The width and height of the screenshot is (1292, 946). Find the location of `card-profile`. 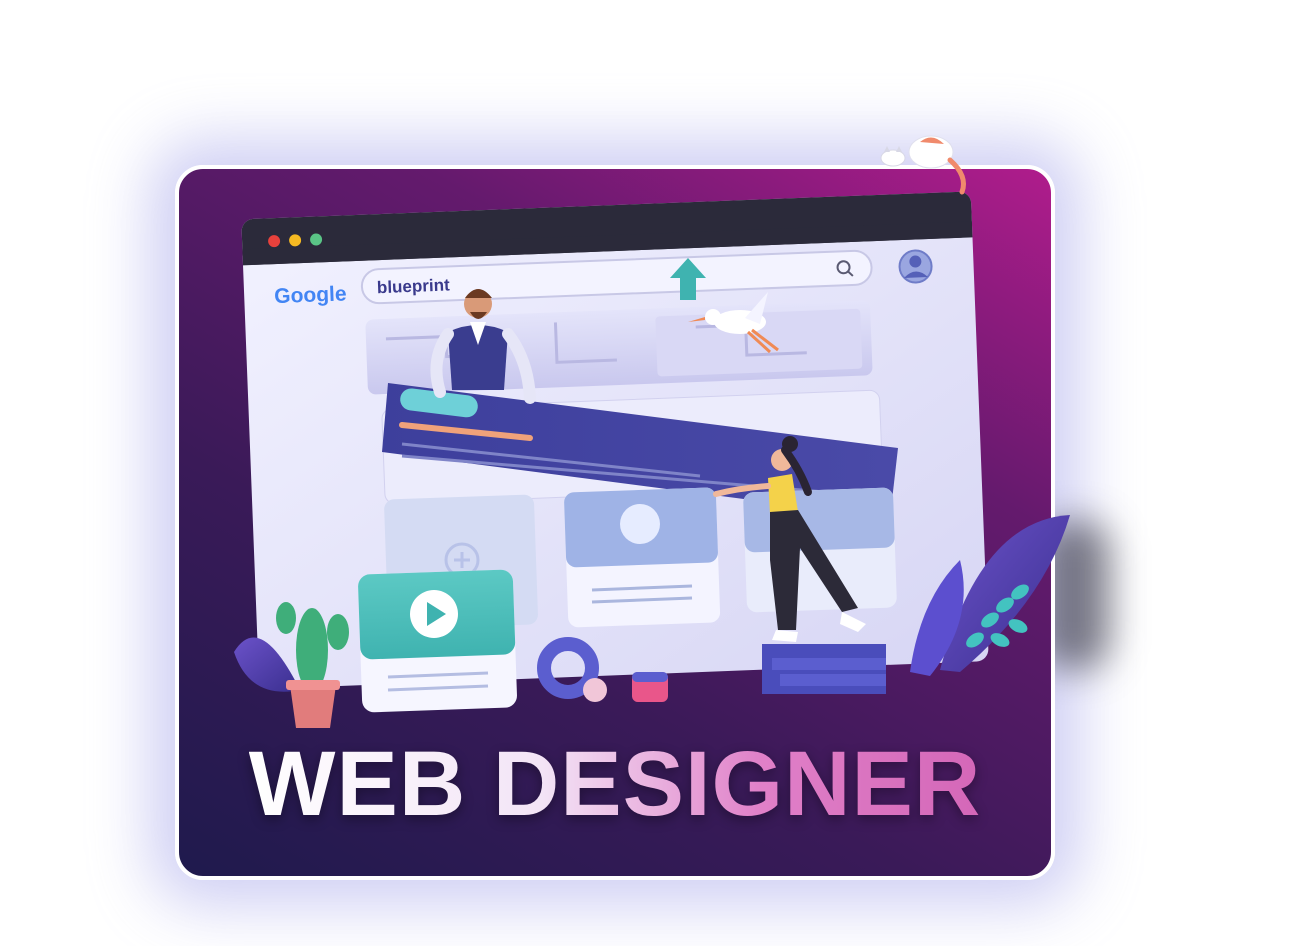

card-profile is located at coordinates (642, 557).